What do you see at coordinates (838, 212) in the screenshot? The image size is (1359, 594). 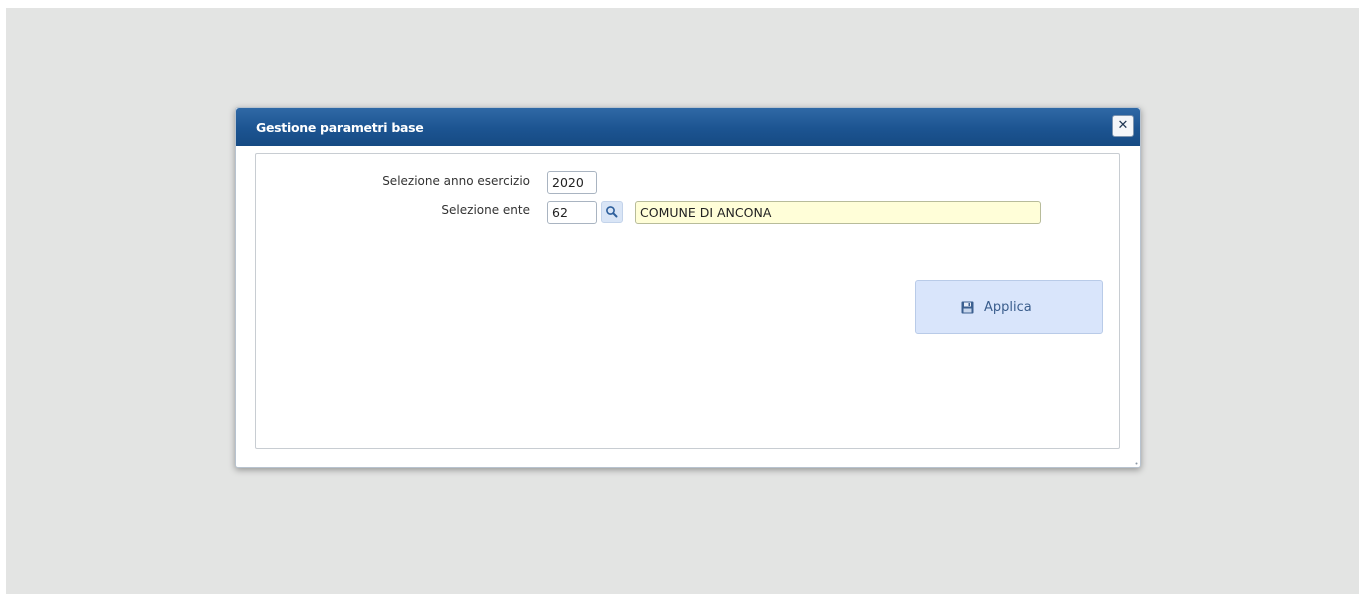 I see `ente-name-field: COMUNE DI ANCONA` at bounding box center [838, 212].